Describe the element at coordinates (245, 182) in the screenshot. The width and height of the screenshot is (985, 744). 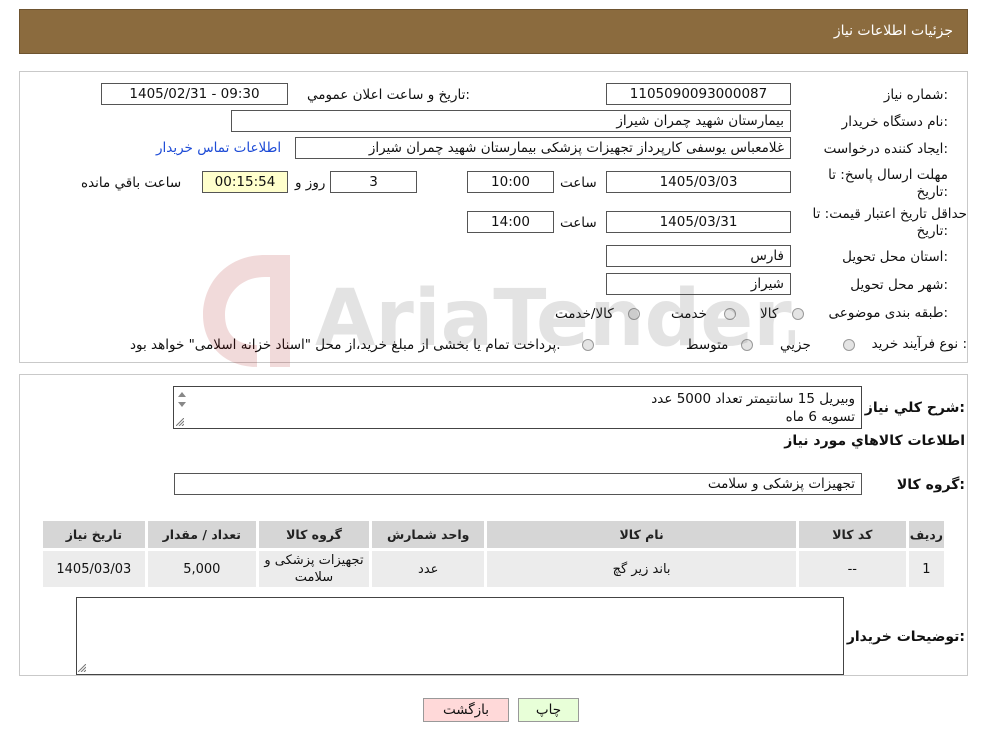
I see `remaining-time-field: 00:15:54` at that location.